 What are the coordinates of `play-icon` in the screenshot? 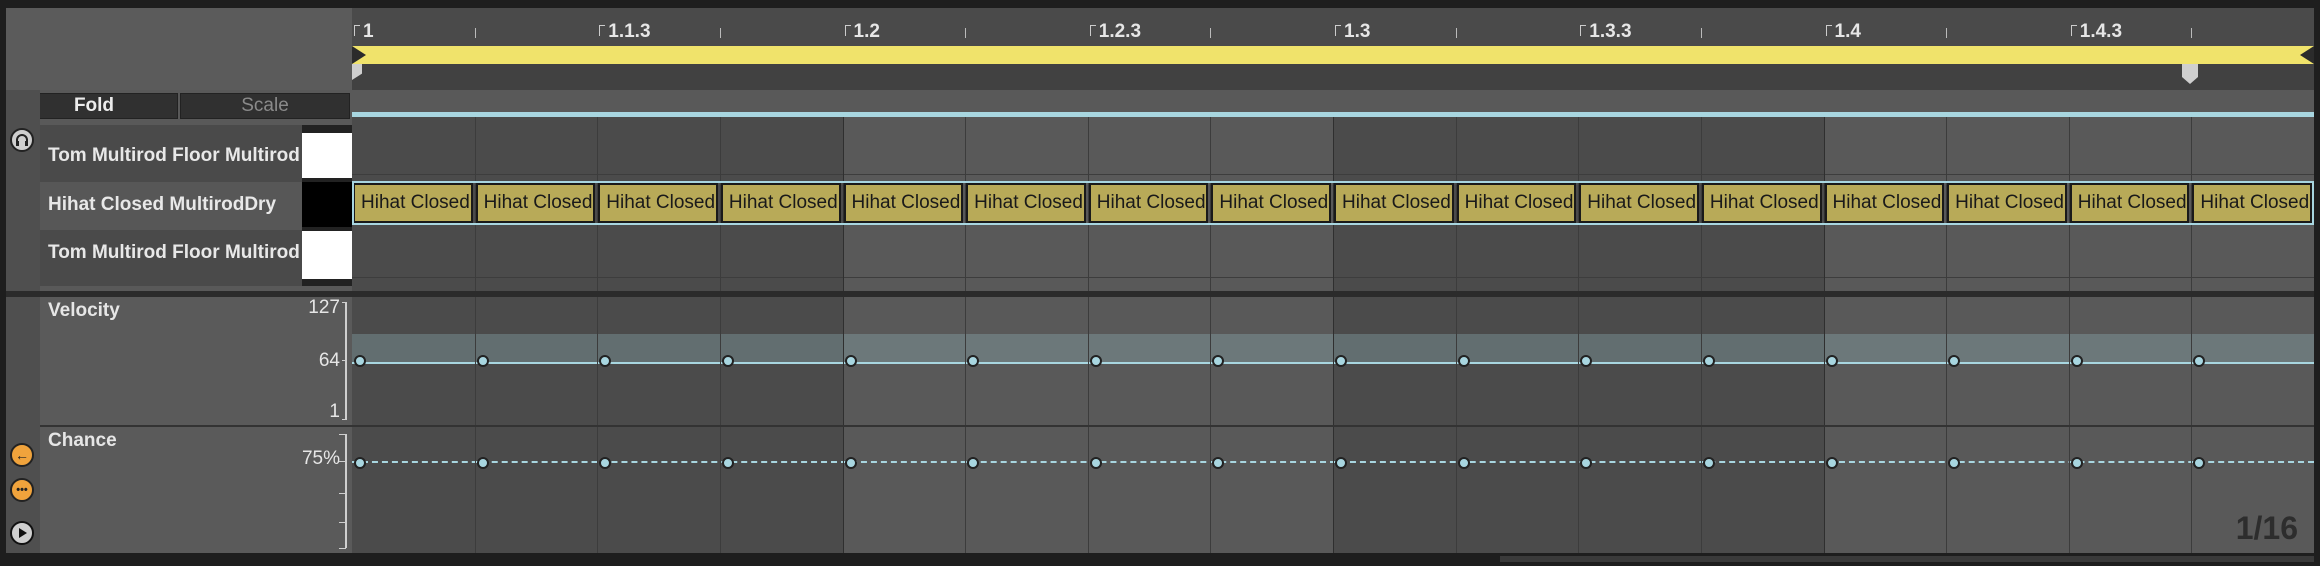 It's located at (22, 533).